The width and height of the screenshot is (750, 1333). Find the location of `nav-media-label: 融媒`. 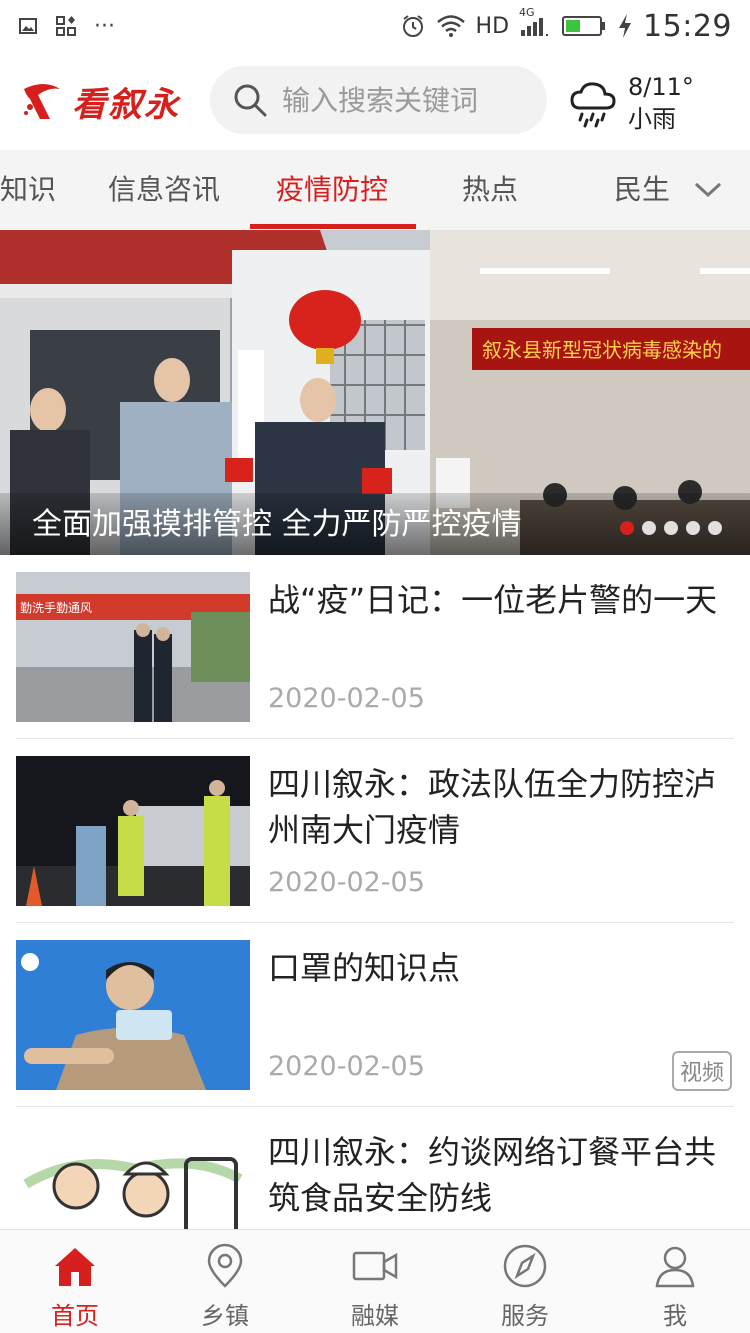

nav-media-label: 融媒 is located at coordinates (375, 1316).